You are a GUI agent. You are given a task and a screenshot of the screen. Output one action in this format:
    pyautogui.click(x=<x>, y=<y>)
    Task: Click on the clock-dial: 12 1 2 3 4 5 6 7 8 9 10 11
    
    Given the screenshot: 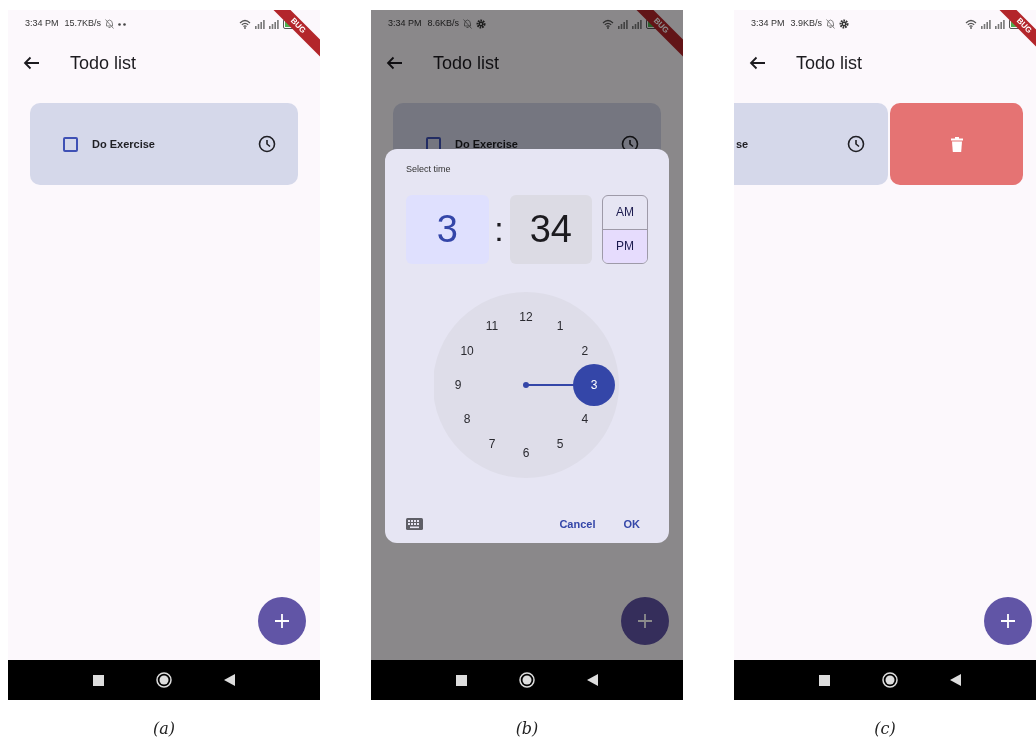 What is the action you would take?
    pyautogui.click(x=527, y=384)
    